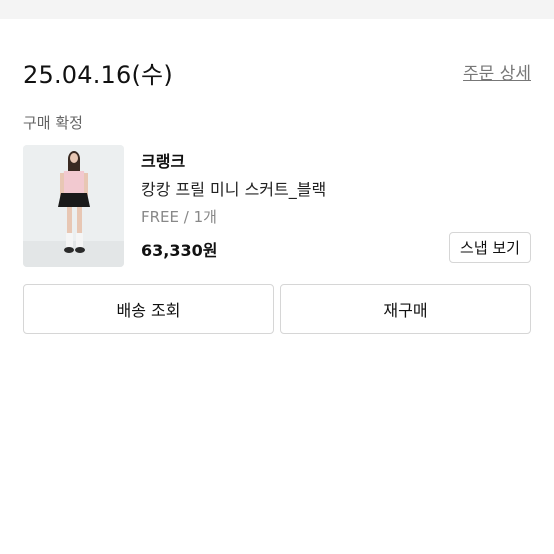 The height and width of the screenshot is (554, 554). What do you see at coordinates (163, 160) in the screenshot?
I see `brand-name: 크랭크` at bounding box center [163, 160].